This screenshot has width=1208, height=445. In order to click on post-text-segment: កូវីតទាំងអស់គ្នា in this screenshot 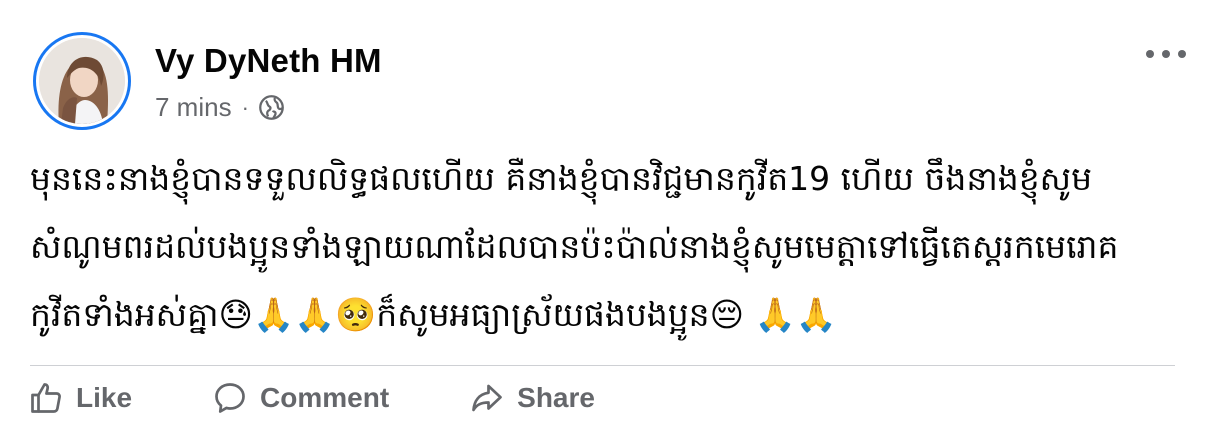, I will do `click(124, 314)`.